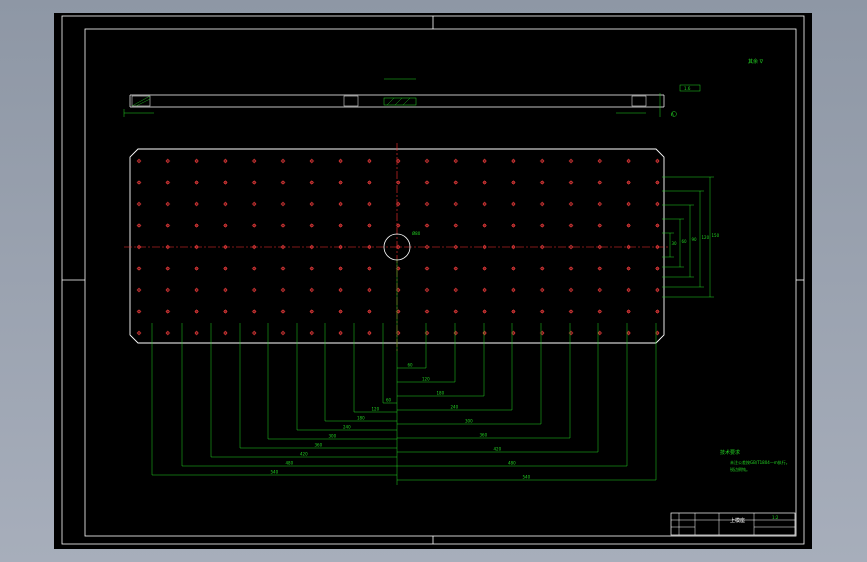 The height and width of the screenshot is (562, 867). What do you see at coordinates (695, 239) in the screenshot?
I see `dim-label: 90` at bounding box center [695, 239].